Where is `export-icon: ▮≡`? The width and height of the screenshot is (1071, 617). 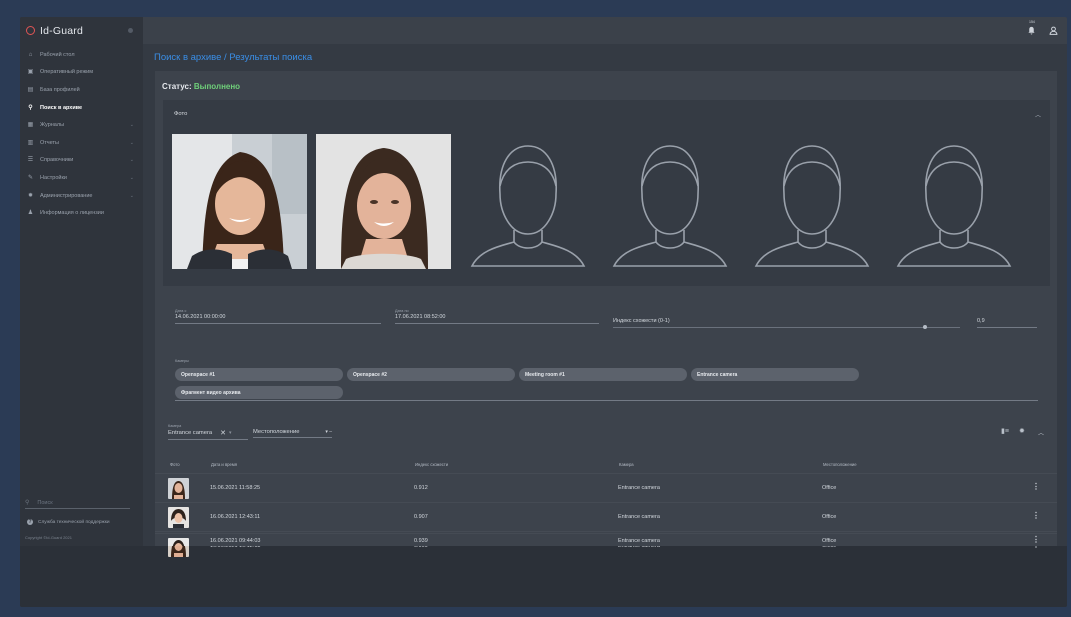
export-icon: ▮≡ is located at coordinates (1005, 431).